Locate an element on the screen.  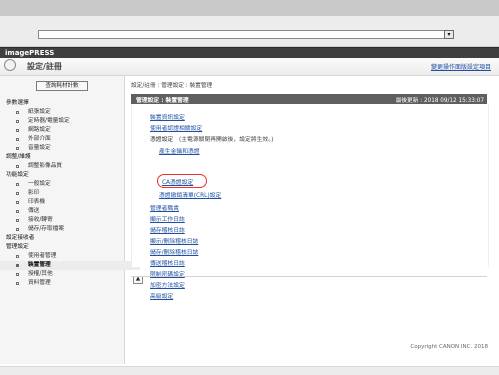
chevron-down-icon: ▾ is located at coordinates (449, 34).